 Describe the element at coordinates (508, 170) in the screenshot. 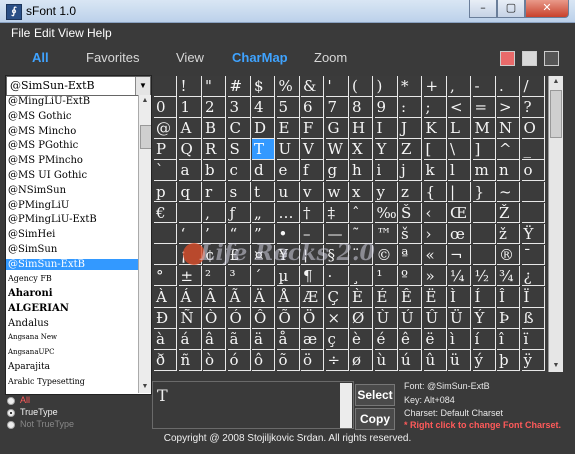

I see `char-cell: n` at that location.